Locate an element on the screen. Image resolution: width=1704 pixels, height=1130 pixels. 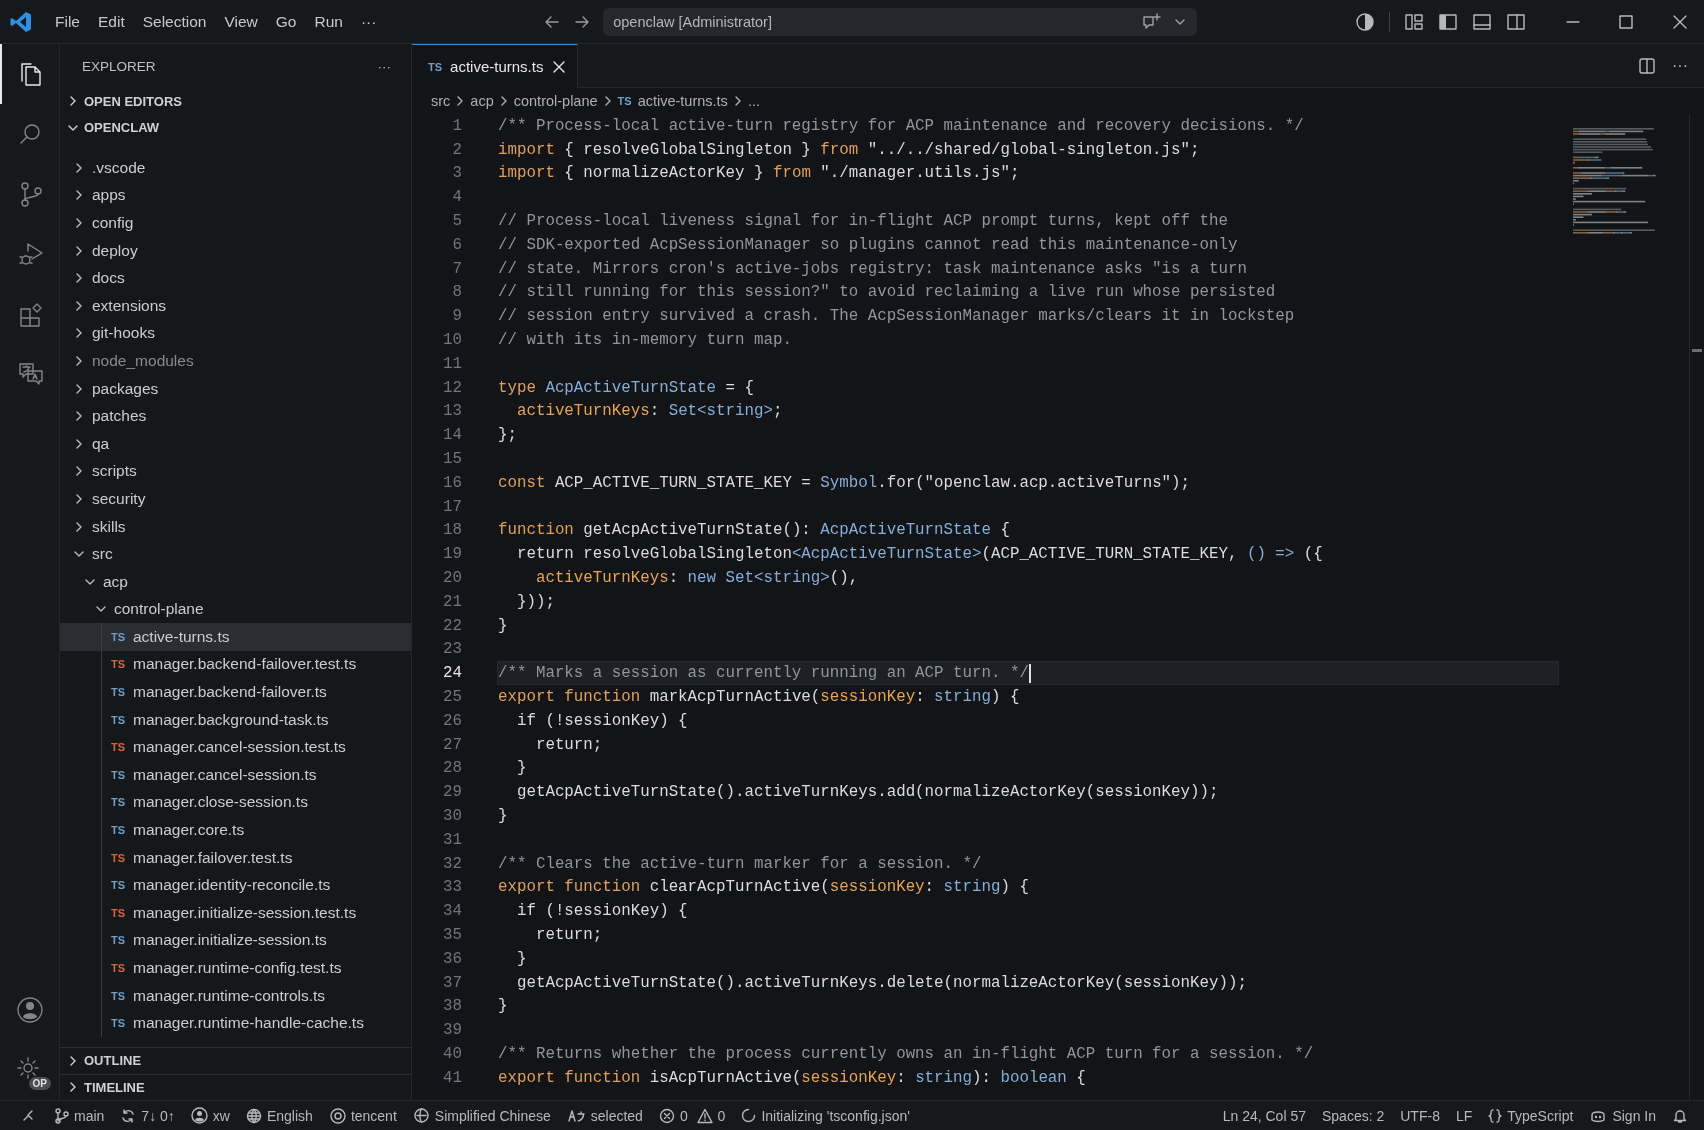
line-number: 22 is located at coordinates (452, 625).